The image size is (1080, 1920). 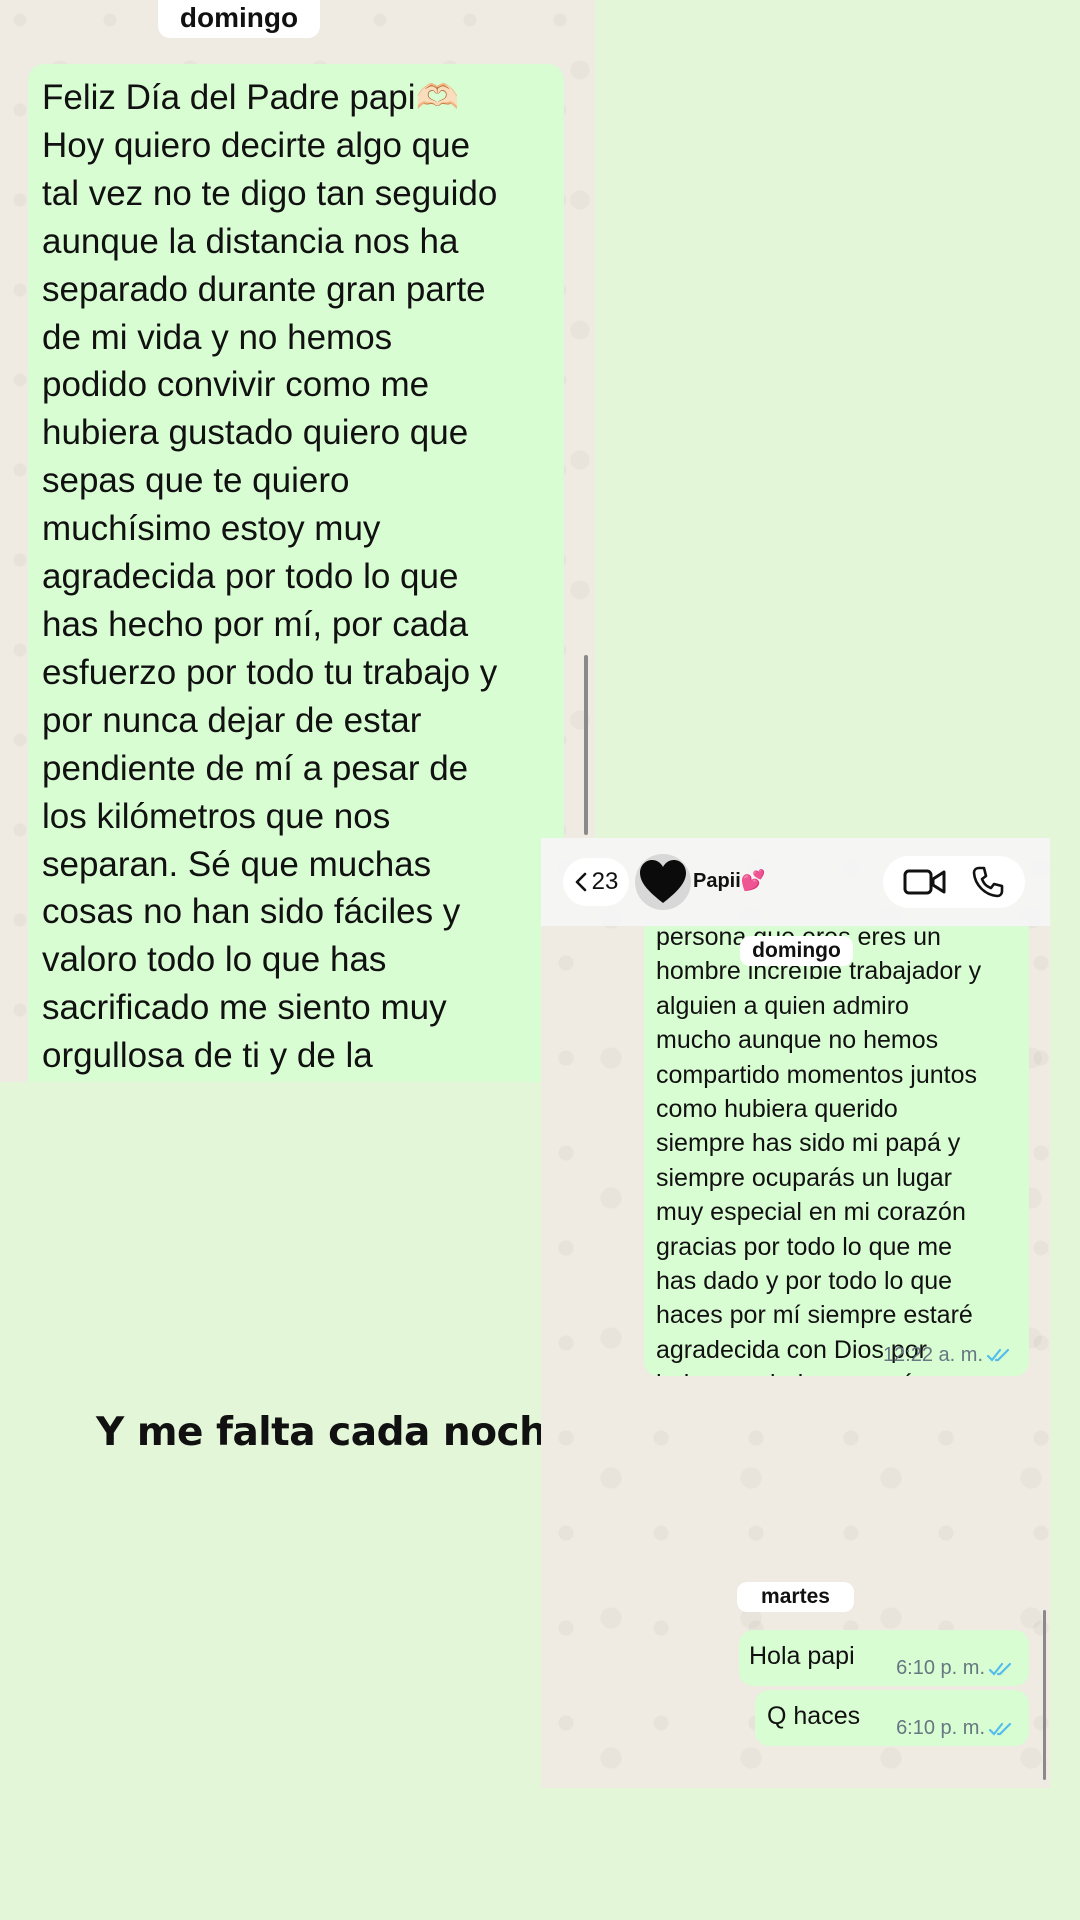 What do you see at coordinates (334, 1432) in the screenshot?
I see `story-caption: Y me falta cada noche` at bounding box center [334, 1432].